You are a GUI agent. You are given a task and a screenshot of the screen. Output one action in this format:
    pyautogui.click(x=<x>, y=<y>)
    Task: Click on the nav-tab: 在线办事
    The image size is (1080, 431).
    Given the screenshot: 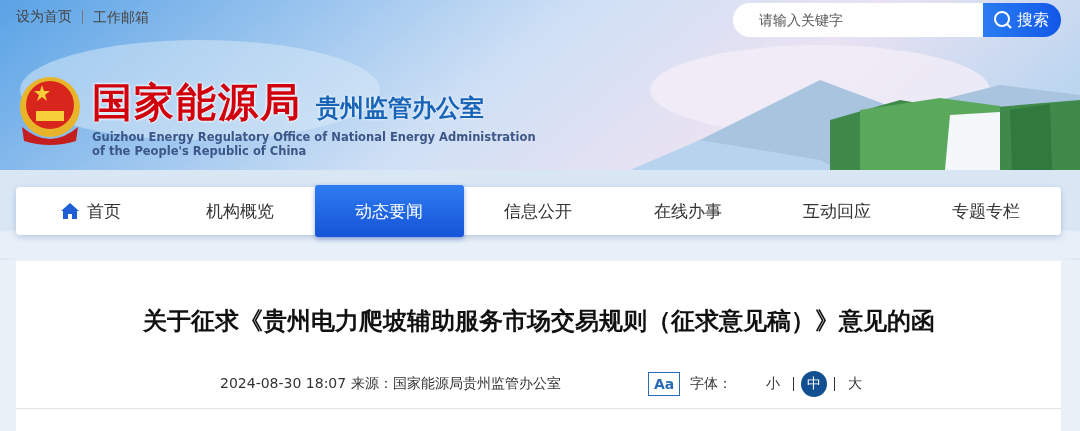 What is the action you would take?
    pyautogui.click(x=688, y=211)
    